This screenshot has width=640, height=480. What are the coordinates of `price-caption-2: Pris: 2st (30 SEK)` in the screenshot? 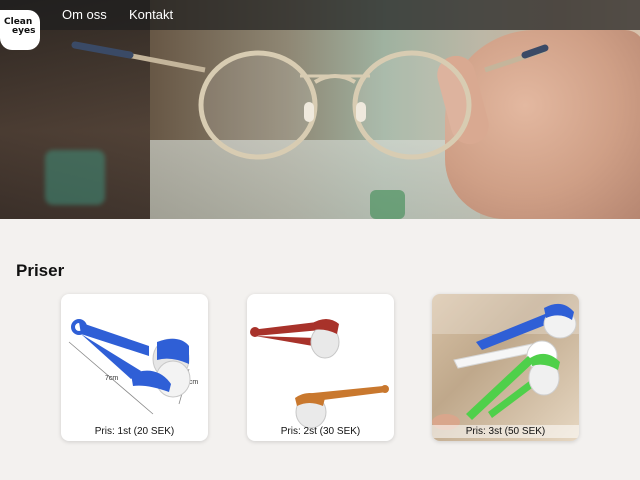 It's located at (320, 431).